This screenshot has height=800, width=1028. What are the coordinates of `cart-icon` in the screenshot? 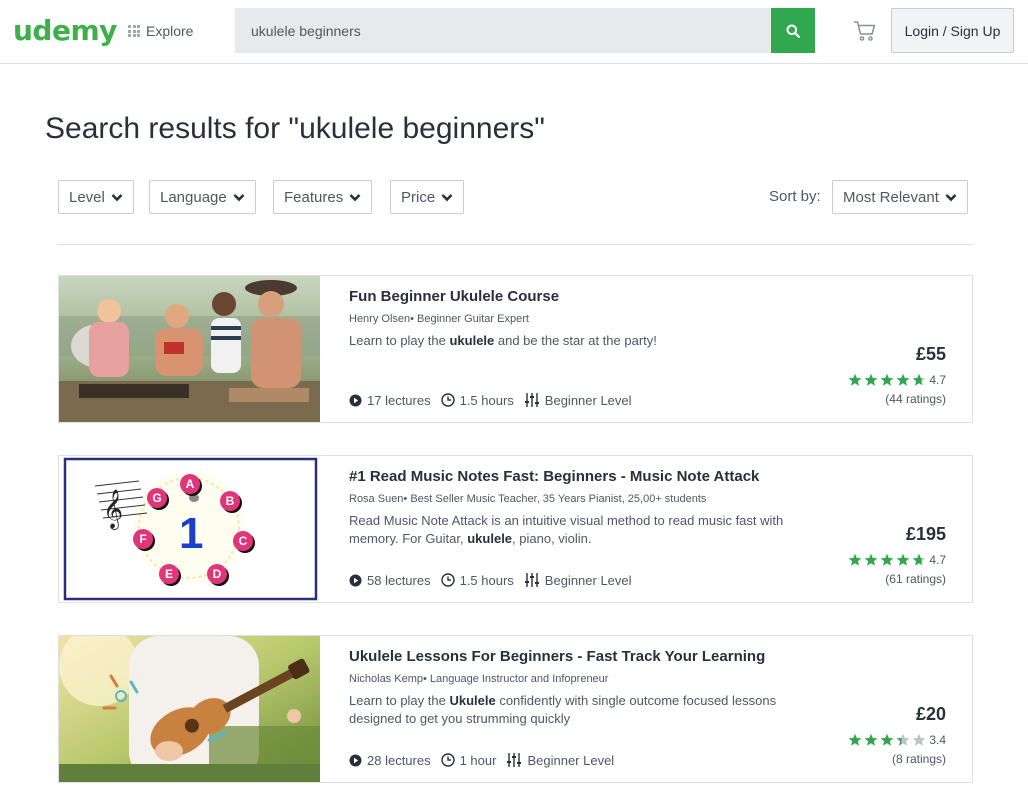 It's located at (865, 31).